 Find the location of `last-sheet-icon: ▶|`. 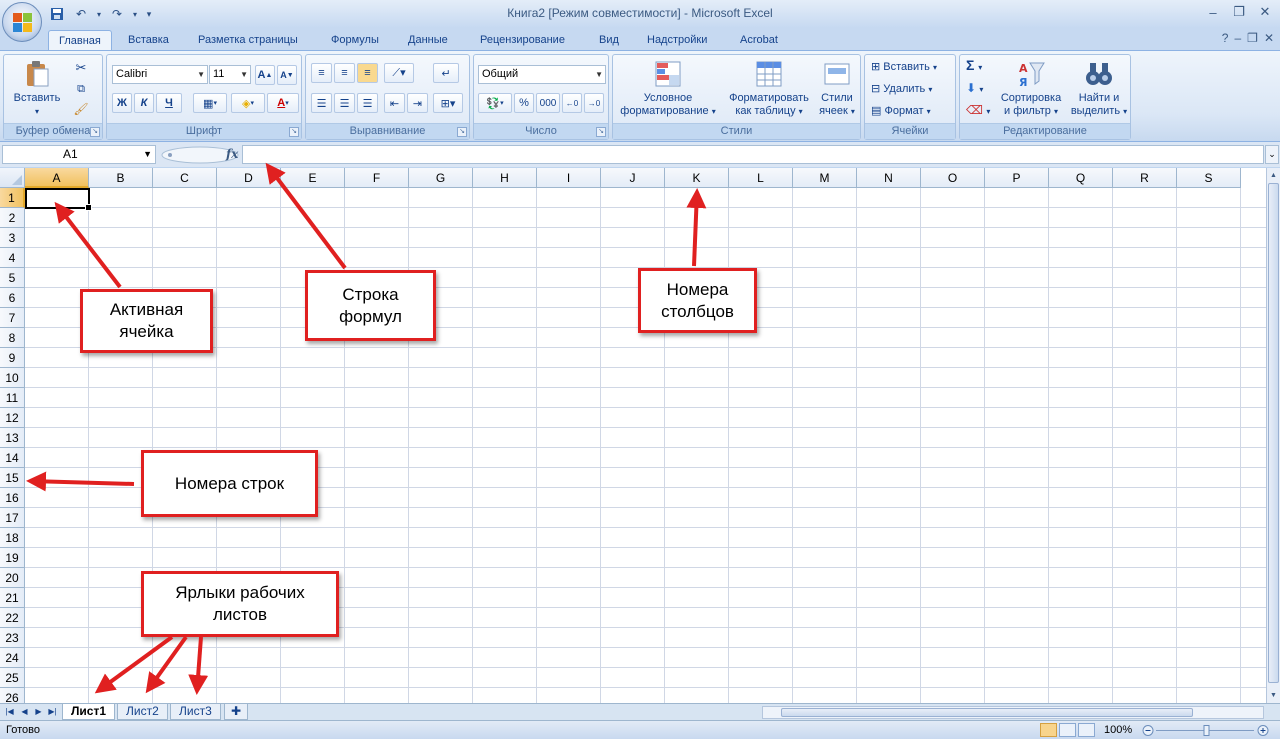

last-sheet-icon: ▶| is located at coordinates (52, 712).